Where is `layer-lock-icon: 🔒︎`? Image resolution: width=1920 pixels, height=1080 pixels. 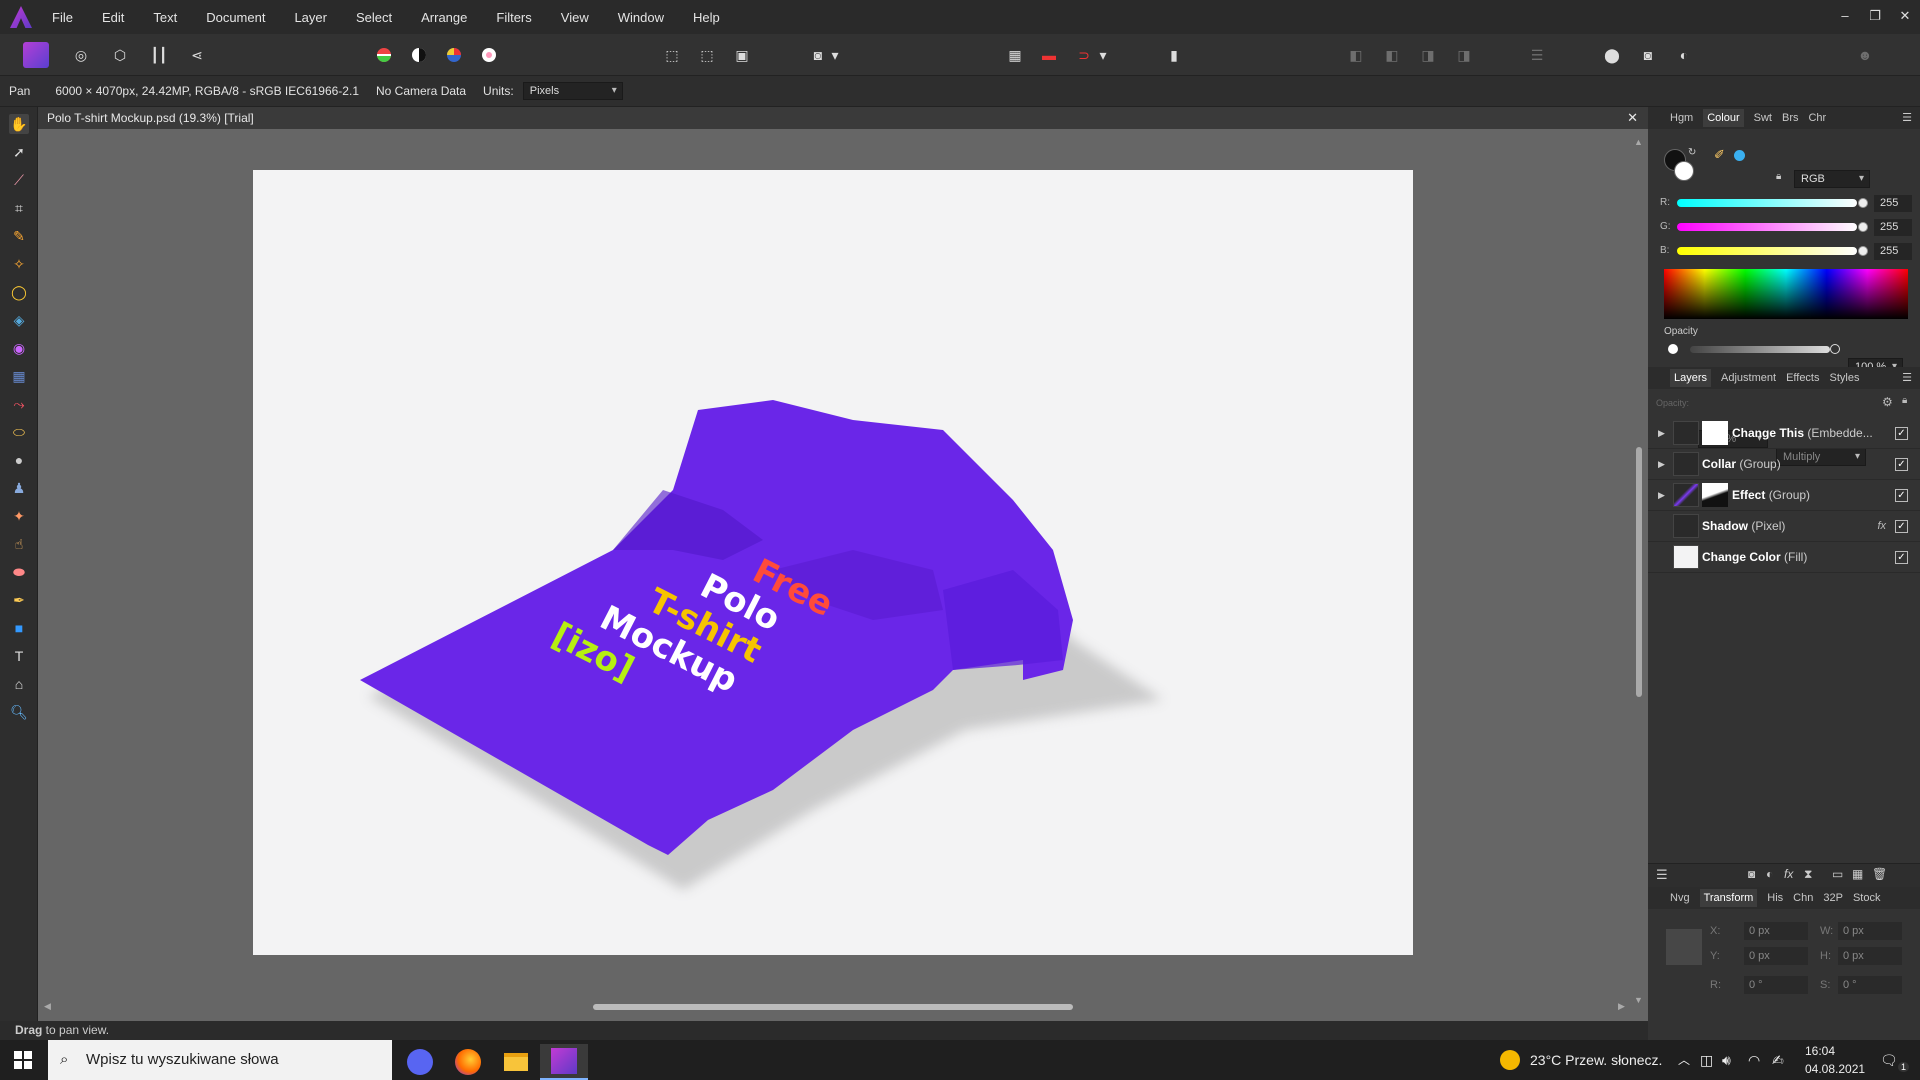 layer-lock-icon: 🔒︎ is located at coordinates (1904, 400).